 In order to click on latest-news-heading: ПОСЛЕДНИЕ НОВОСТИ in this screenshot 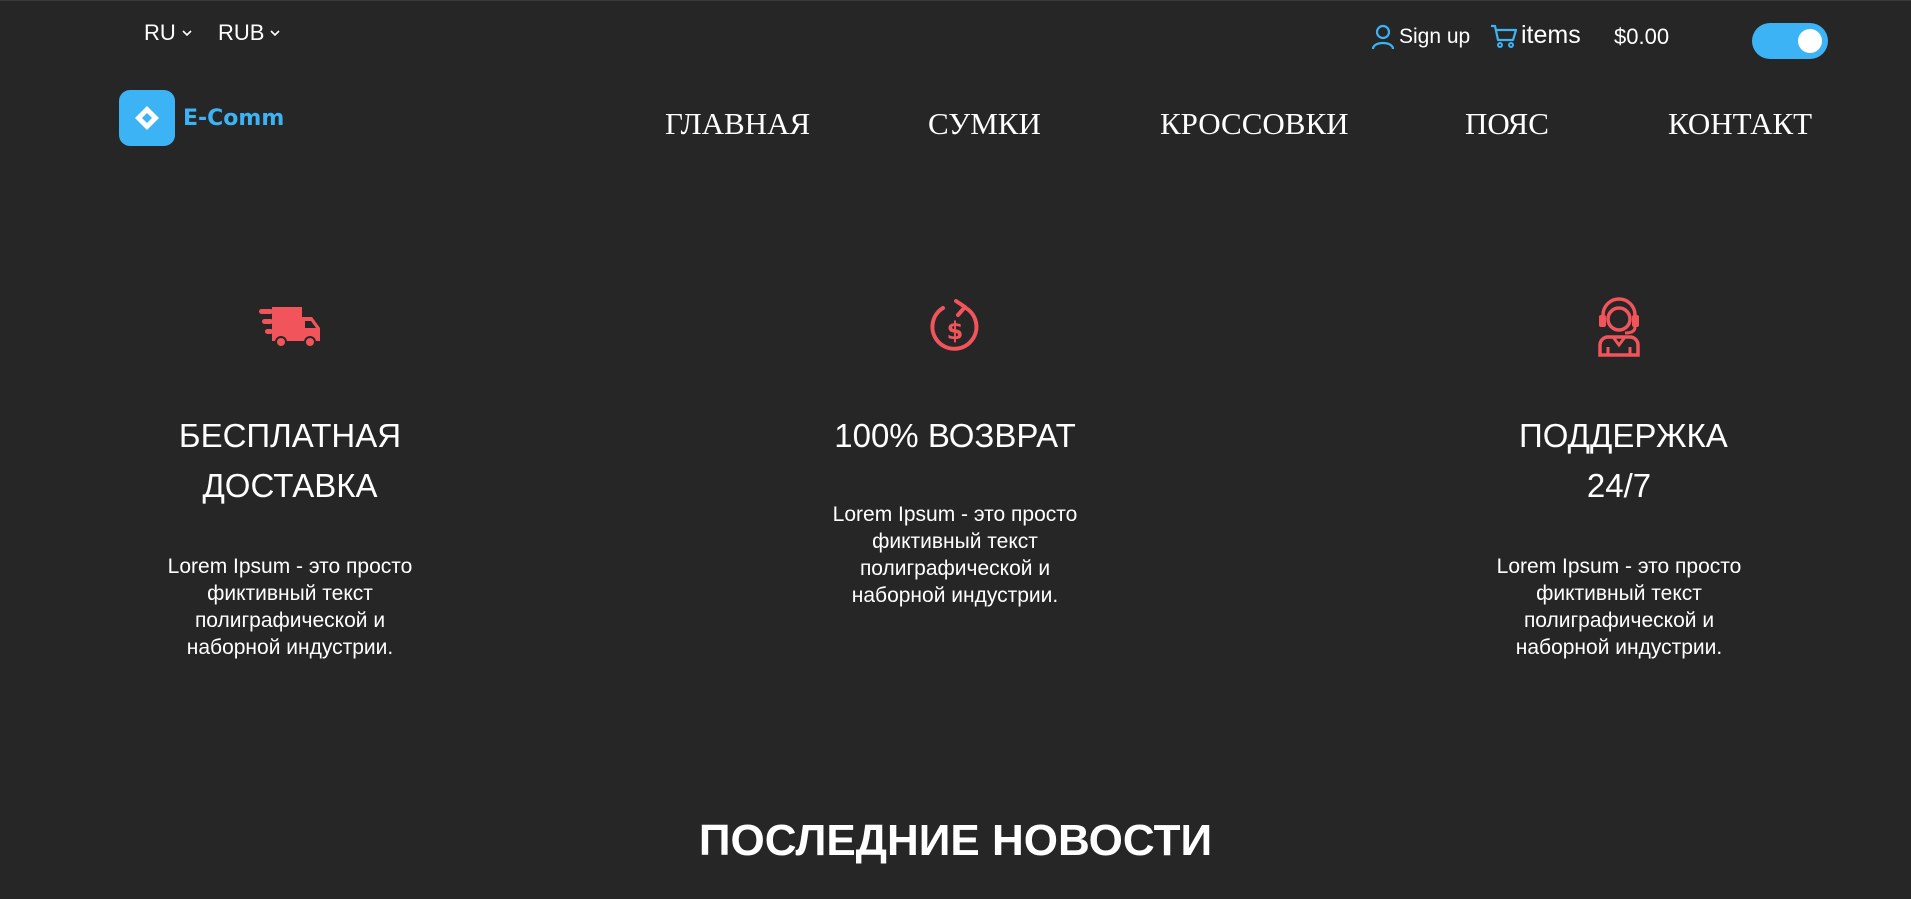, I will do `click(955, 840)`.